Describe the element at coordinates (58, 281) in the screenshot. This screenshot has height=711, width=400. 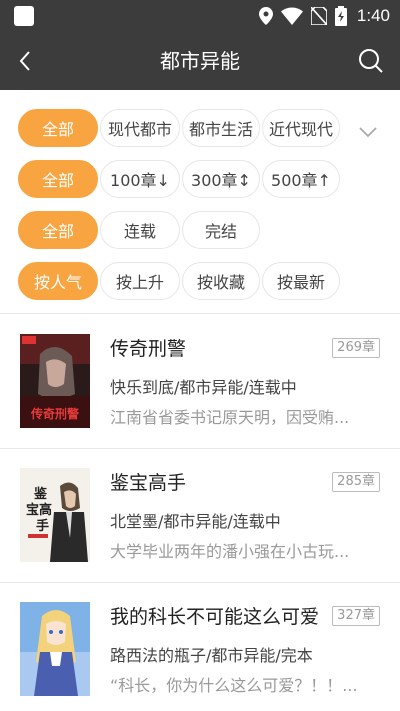
I see `sort-chip-popularity: 按人气` at that location.